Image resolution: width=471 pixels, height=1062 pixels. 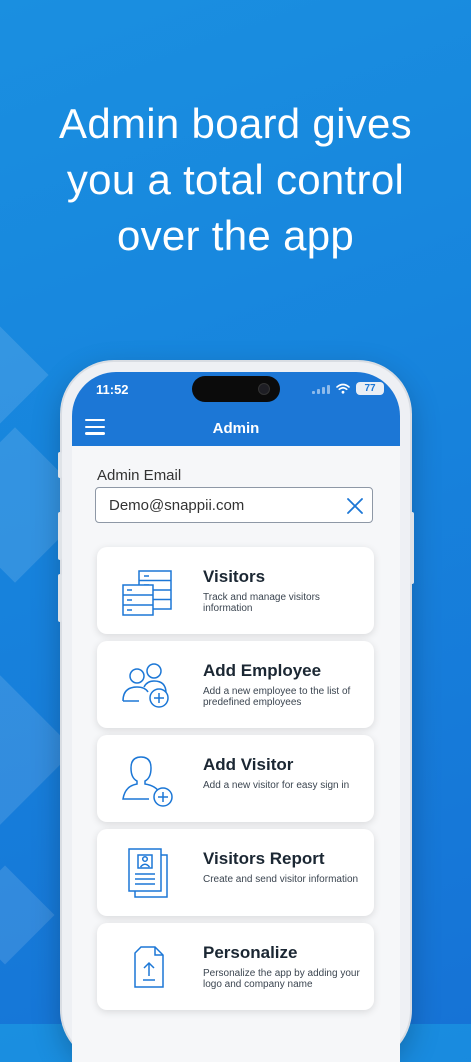 What do you see at coordinates (236, 409) in the screenshot?
I see `app-bar: 11:52 77 Admin` at bounding box center [236, 409].